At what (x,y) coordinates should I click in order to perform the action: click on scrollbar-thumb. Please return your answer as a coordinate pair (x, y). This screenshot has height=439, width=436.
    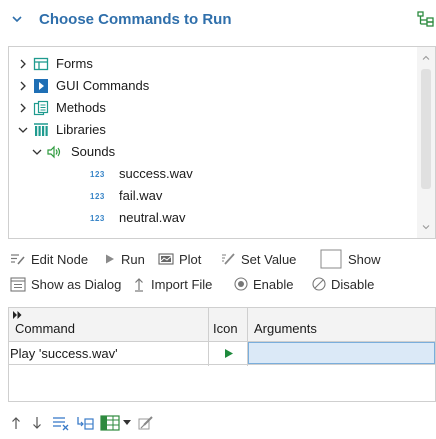
    Looking at the image, I should click on (426, 129).